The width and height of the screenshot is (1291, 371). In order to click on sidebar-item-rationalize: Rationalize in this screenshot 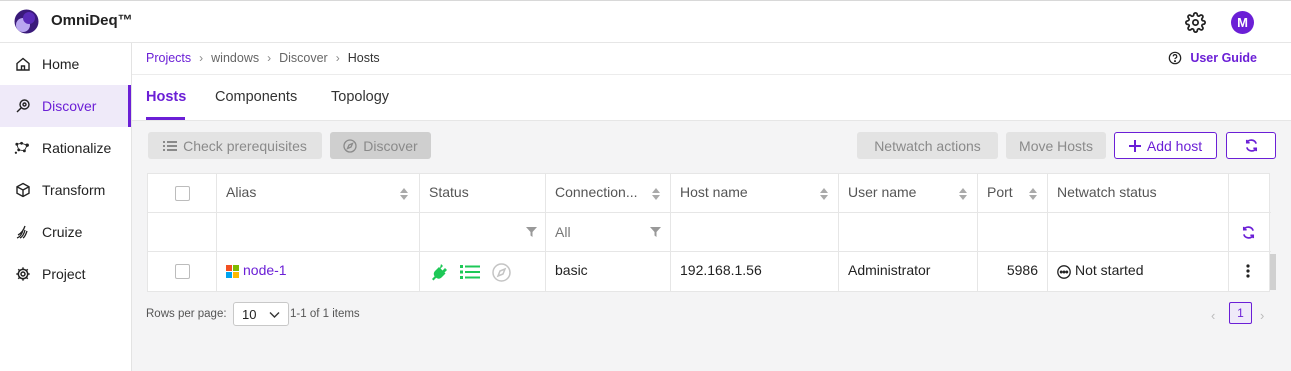, I will do `click(65, 148)`.